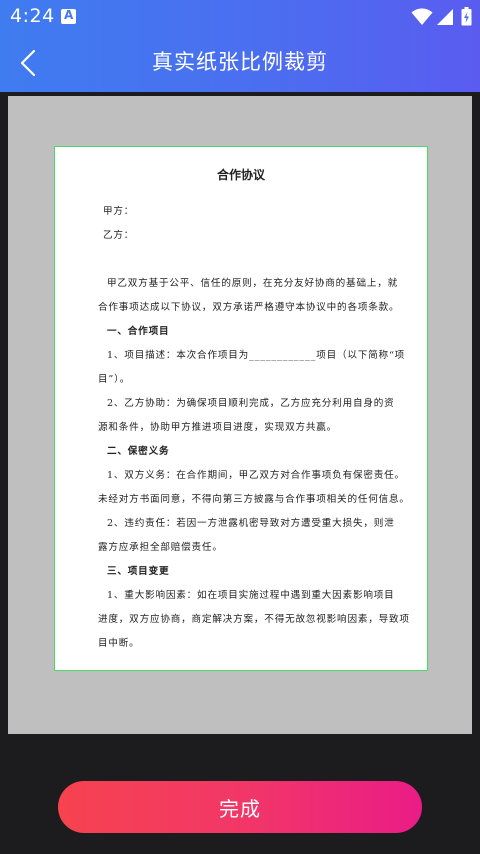 This screenshot has width=480, height=854. Describe the element at coordinates (138, 571) in the screenshot. I see `section-heading: 三、项目变更` at that location.